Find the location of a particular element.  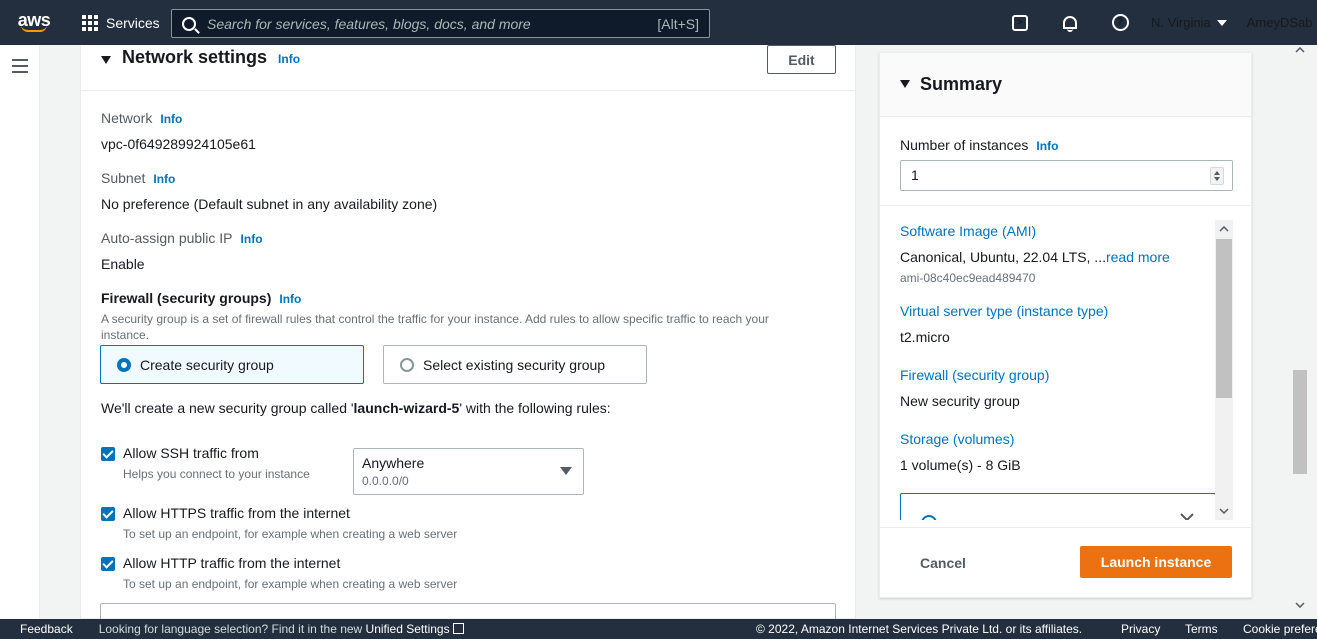

cloudshell-button: > is located at coordinates (1020, 22).